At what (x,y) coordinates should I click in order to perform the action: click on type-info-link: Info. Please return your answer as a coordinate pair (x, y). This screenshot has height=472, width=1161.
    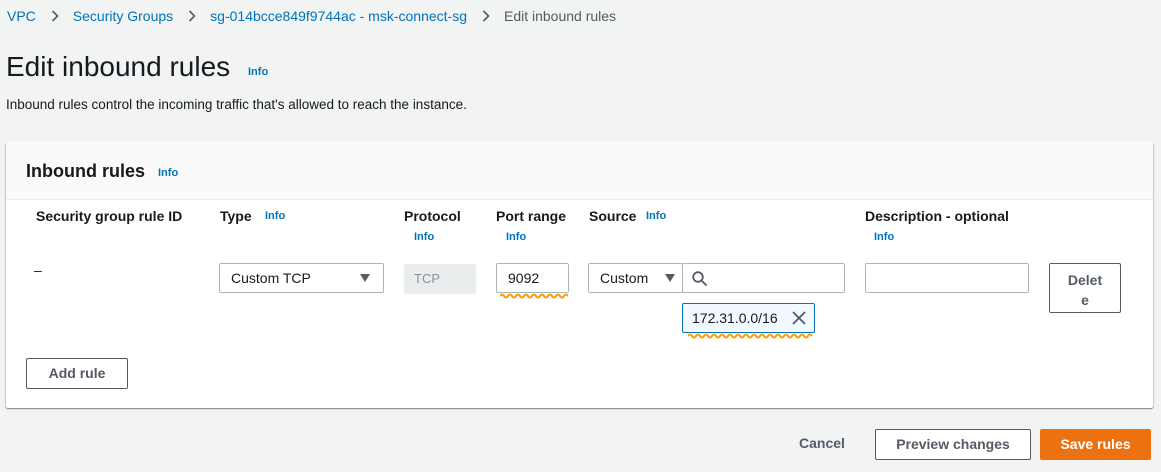
    Looking at the image, I should click on (275, 216).